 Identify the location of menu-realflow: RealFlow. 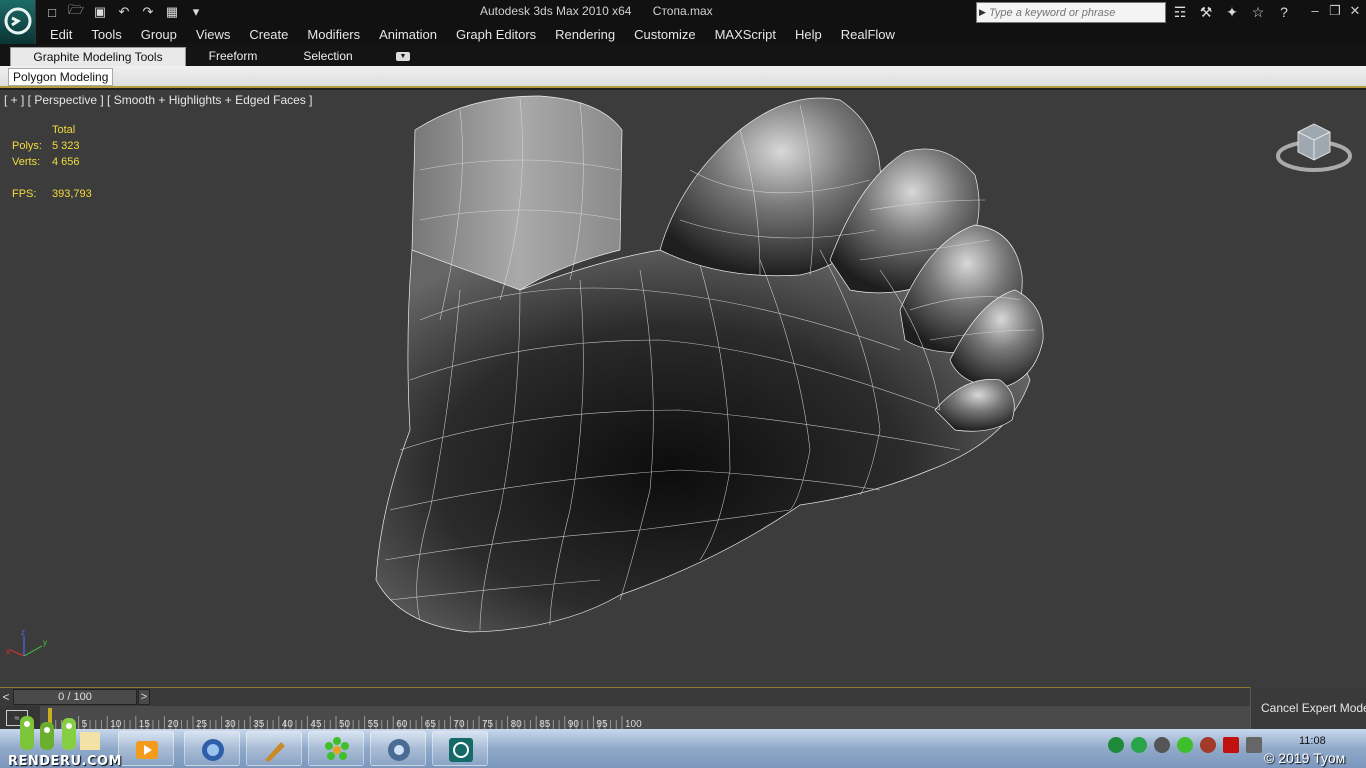
(867, 35).